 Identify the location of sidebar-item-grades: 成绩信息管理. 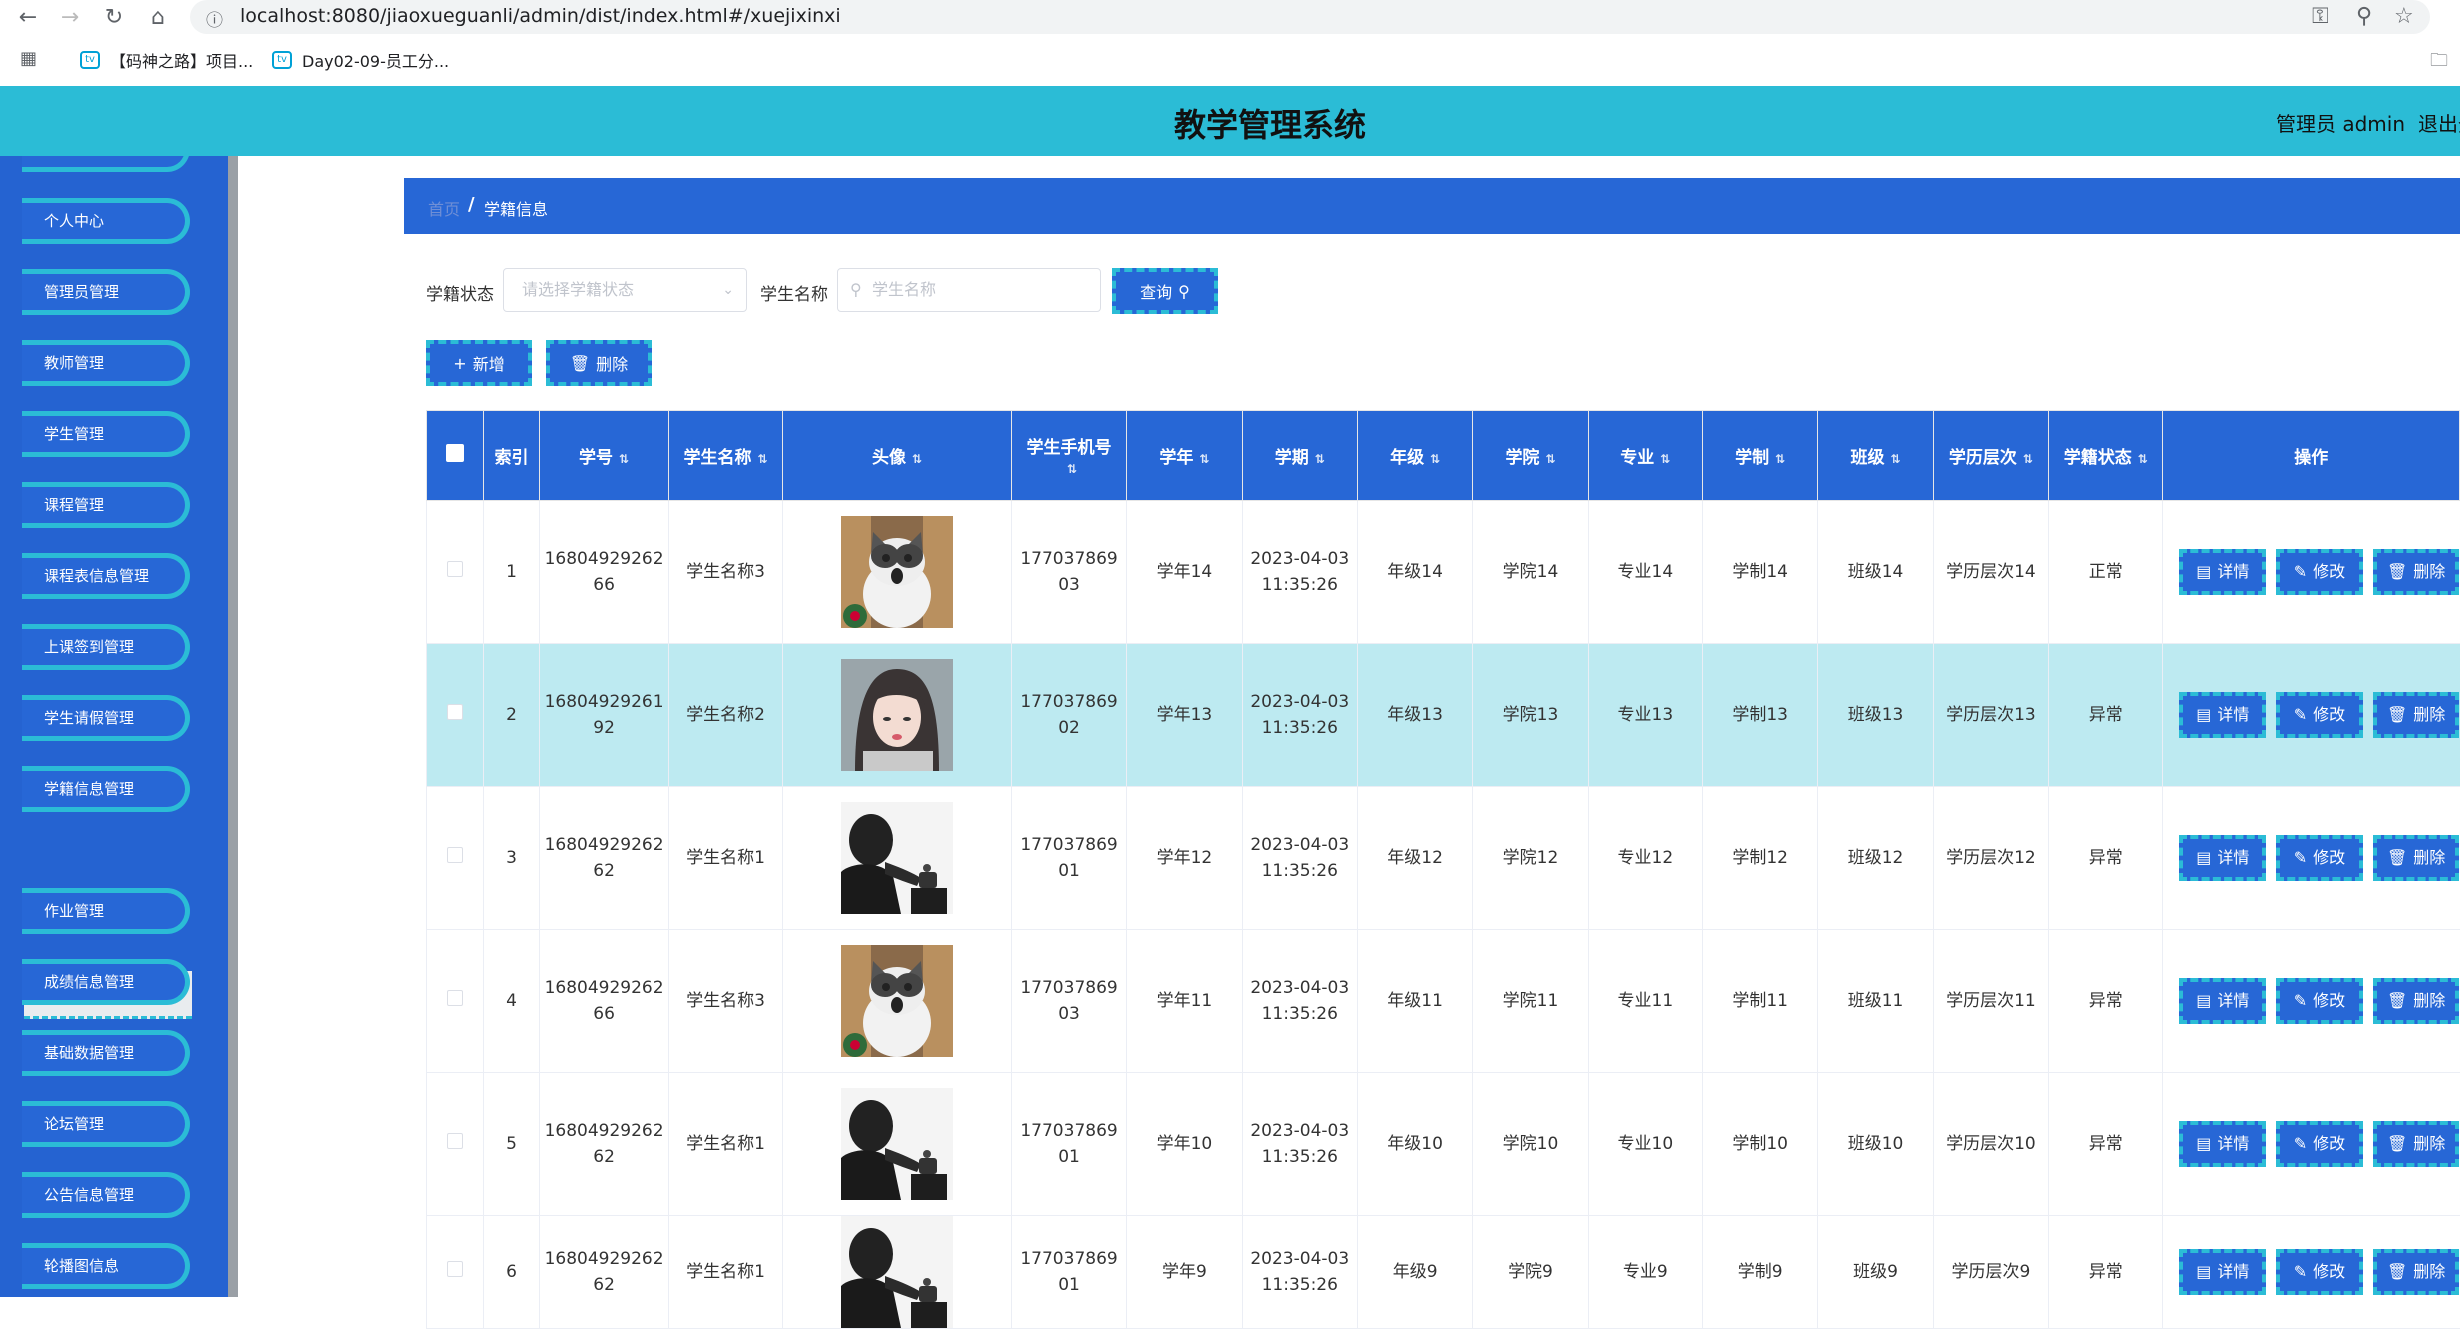
(106, 982).